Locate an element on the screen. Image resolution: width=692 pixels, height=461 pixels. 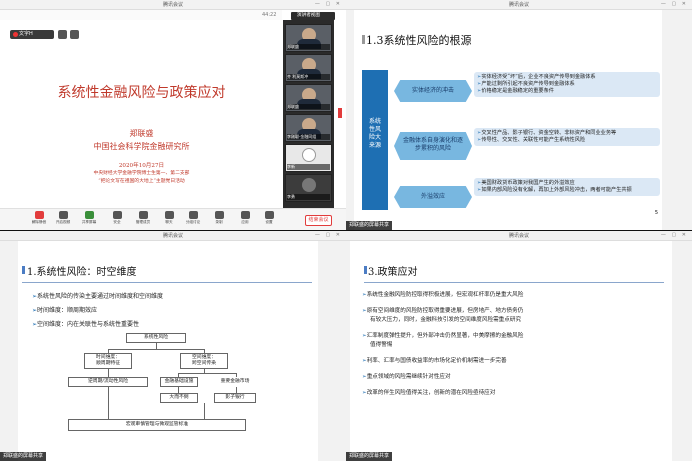
share-label: 共享屏幕 is located at coordinates (89, 222).